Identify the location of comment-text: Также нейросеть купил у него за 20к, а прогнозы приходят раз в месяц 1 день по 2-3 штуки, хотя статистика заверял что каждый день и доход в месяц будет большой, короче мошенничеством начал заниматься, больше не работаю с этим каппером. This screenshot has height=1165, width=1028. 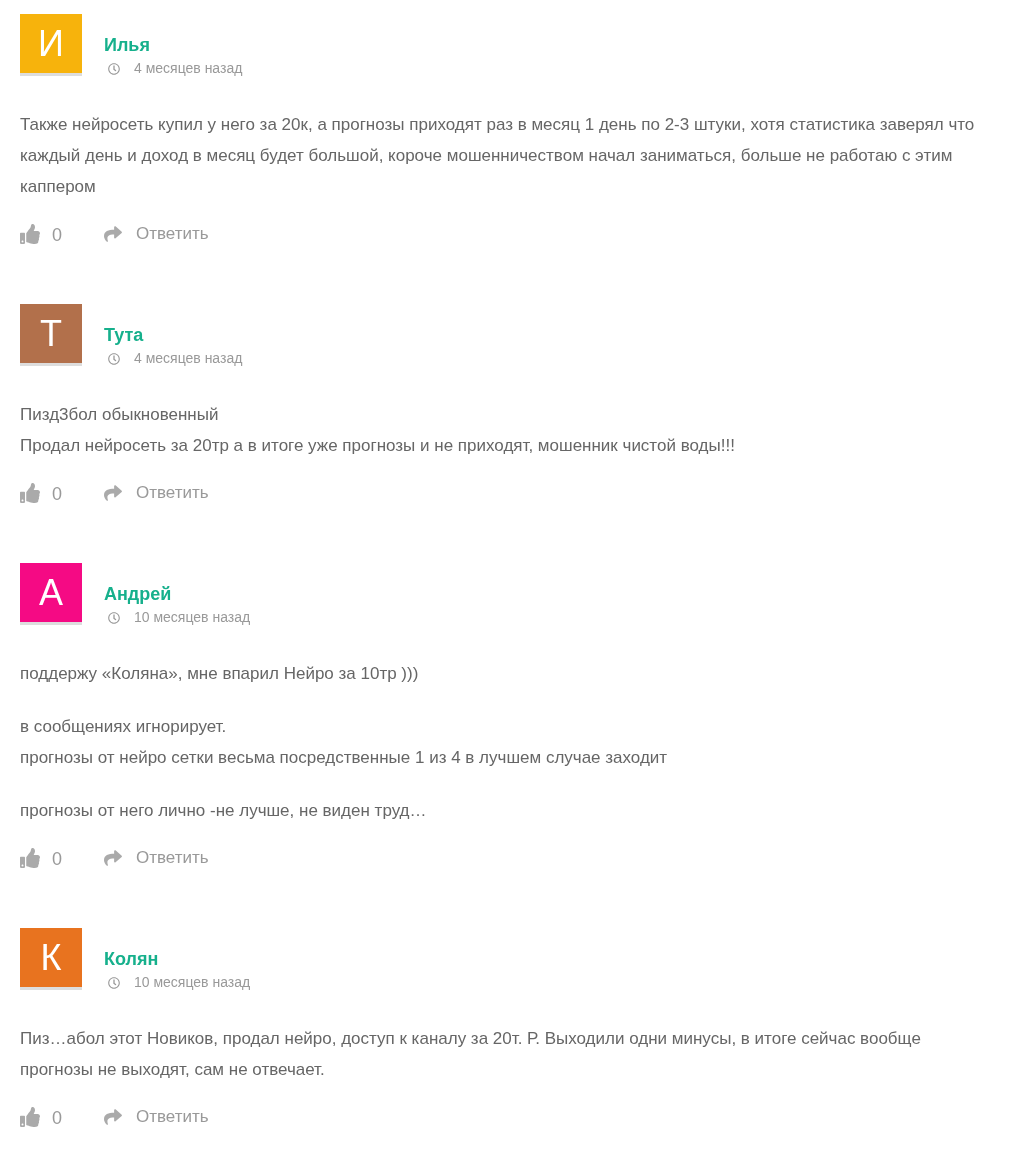
(498, 156).